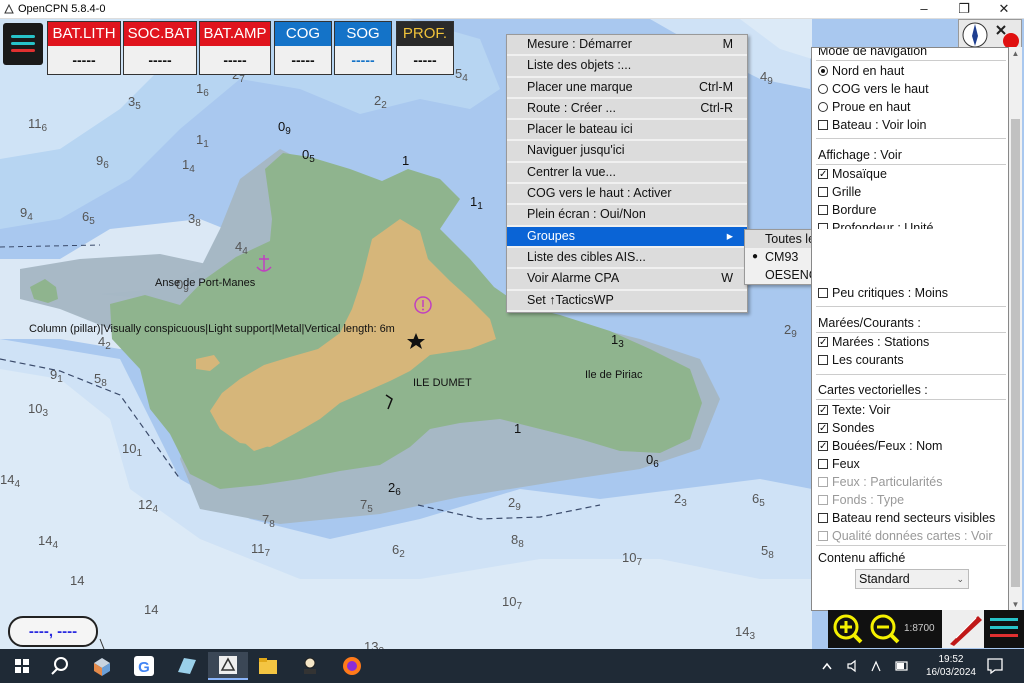 This screenshot has width=1024, height=683. I want to click on instrument-label: SOG, so click(363, 34).